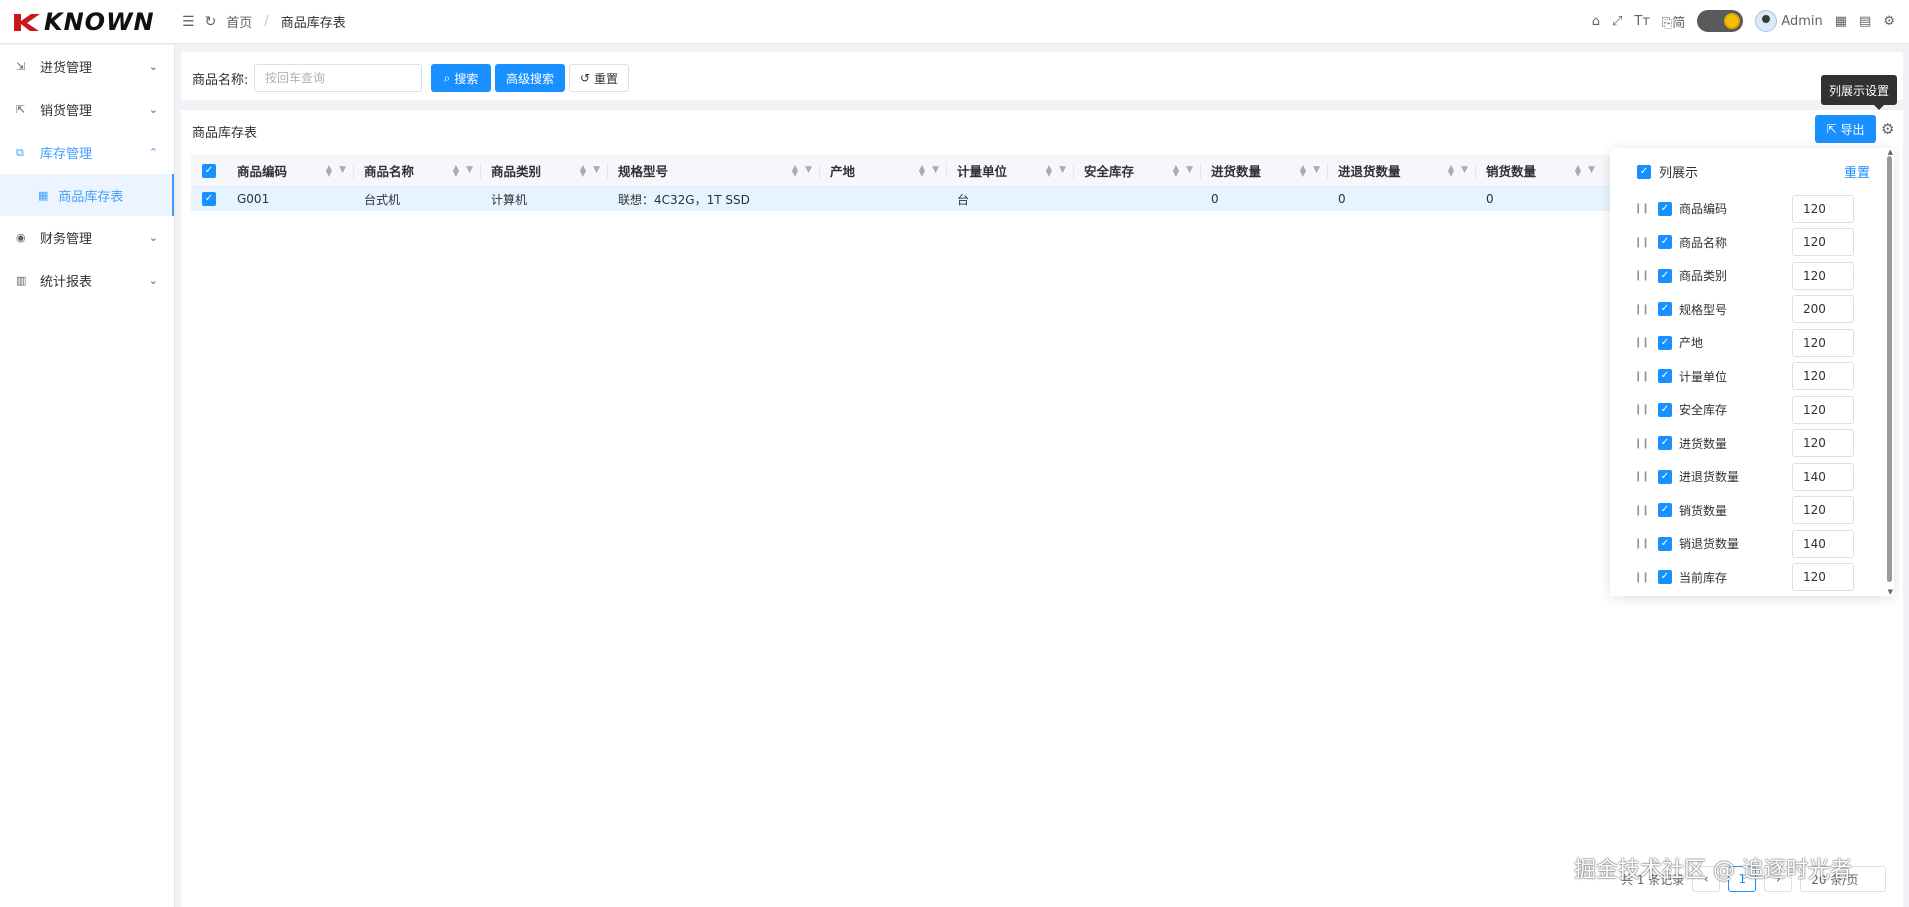 This screenshot has height=907, width=1909. Describe the element at coordinates (1887, 129) in the screenshot. I see `column-settings-icon: ⚙` at that location.